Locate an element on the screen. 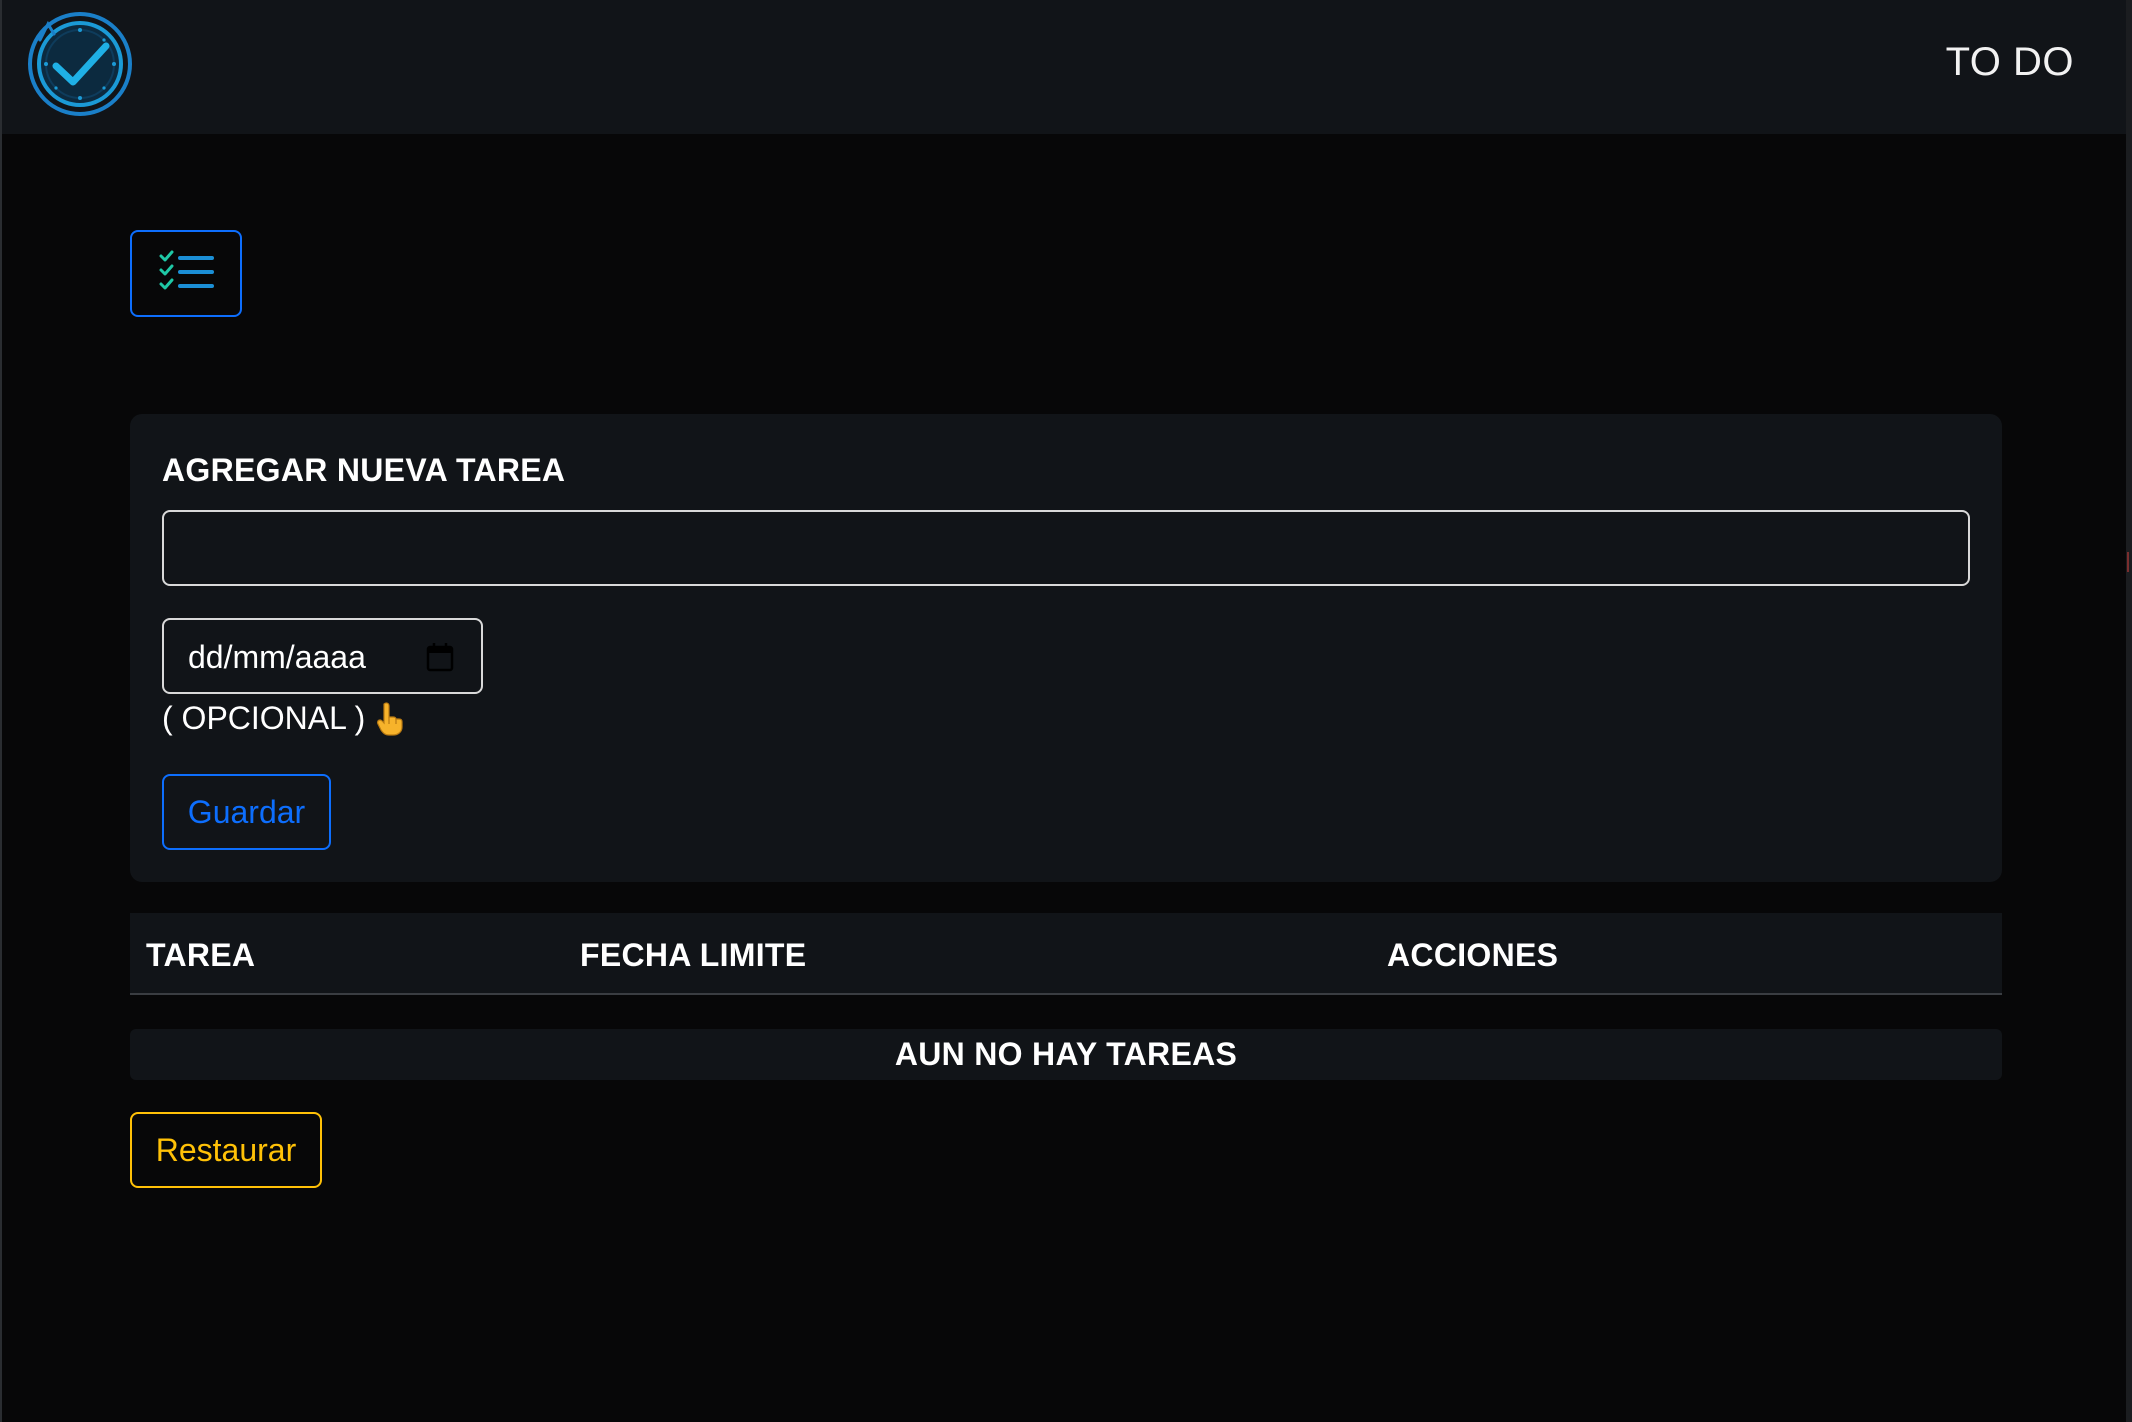 This screenshot has width=2132, height=1422. optional-hint: ( OPCIONAL ) is located at coordinates (283, 718).